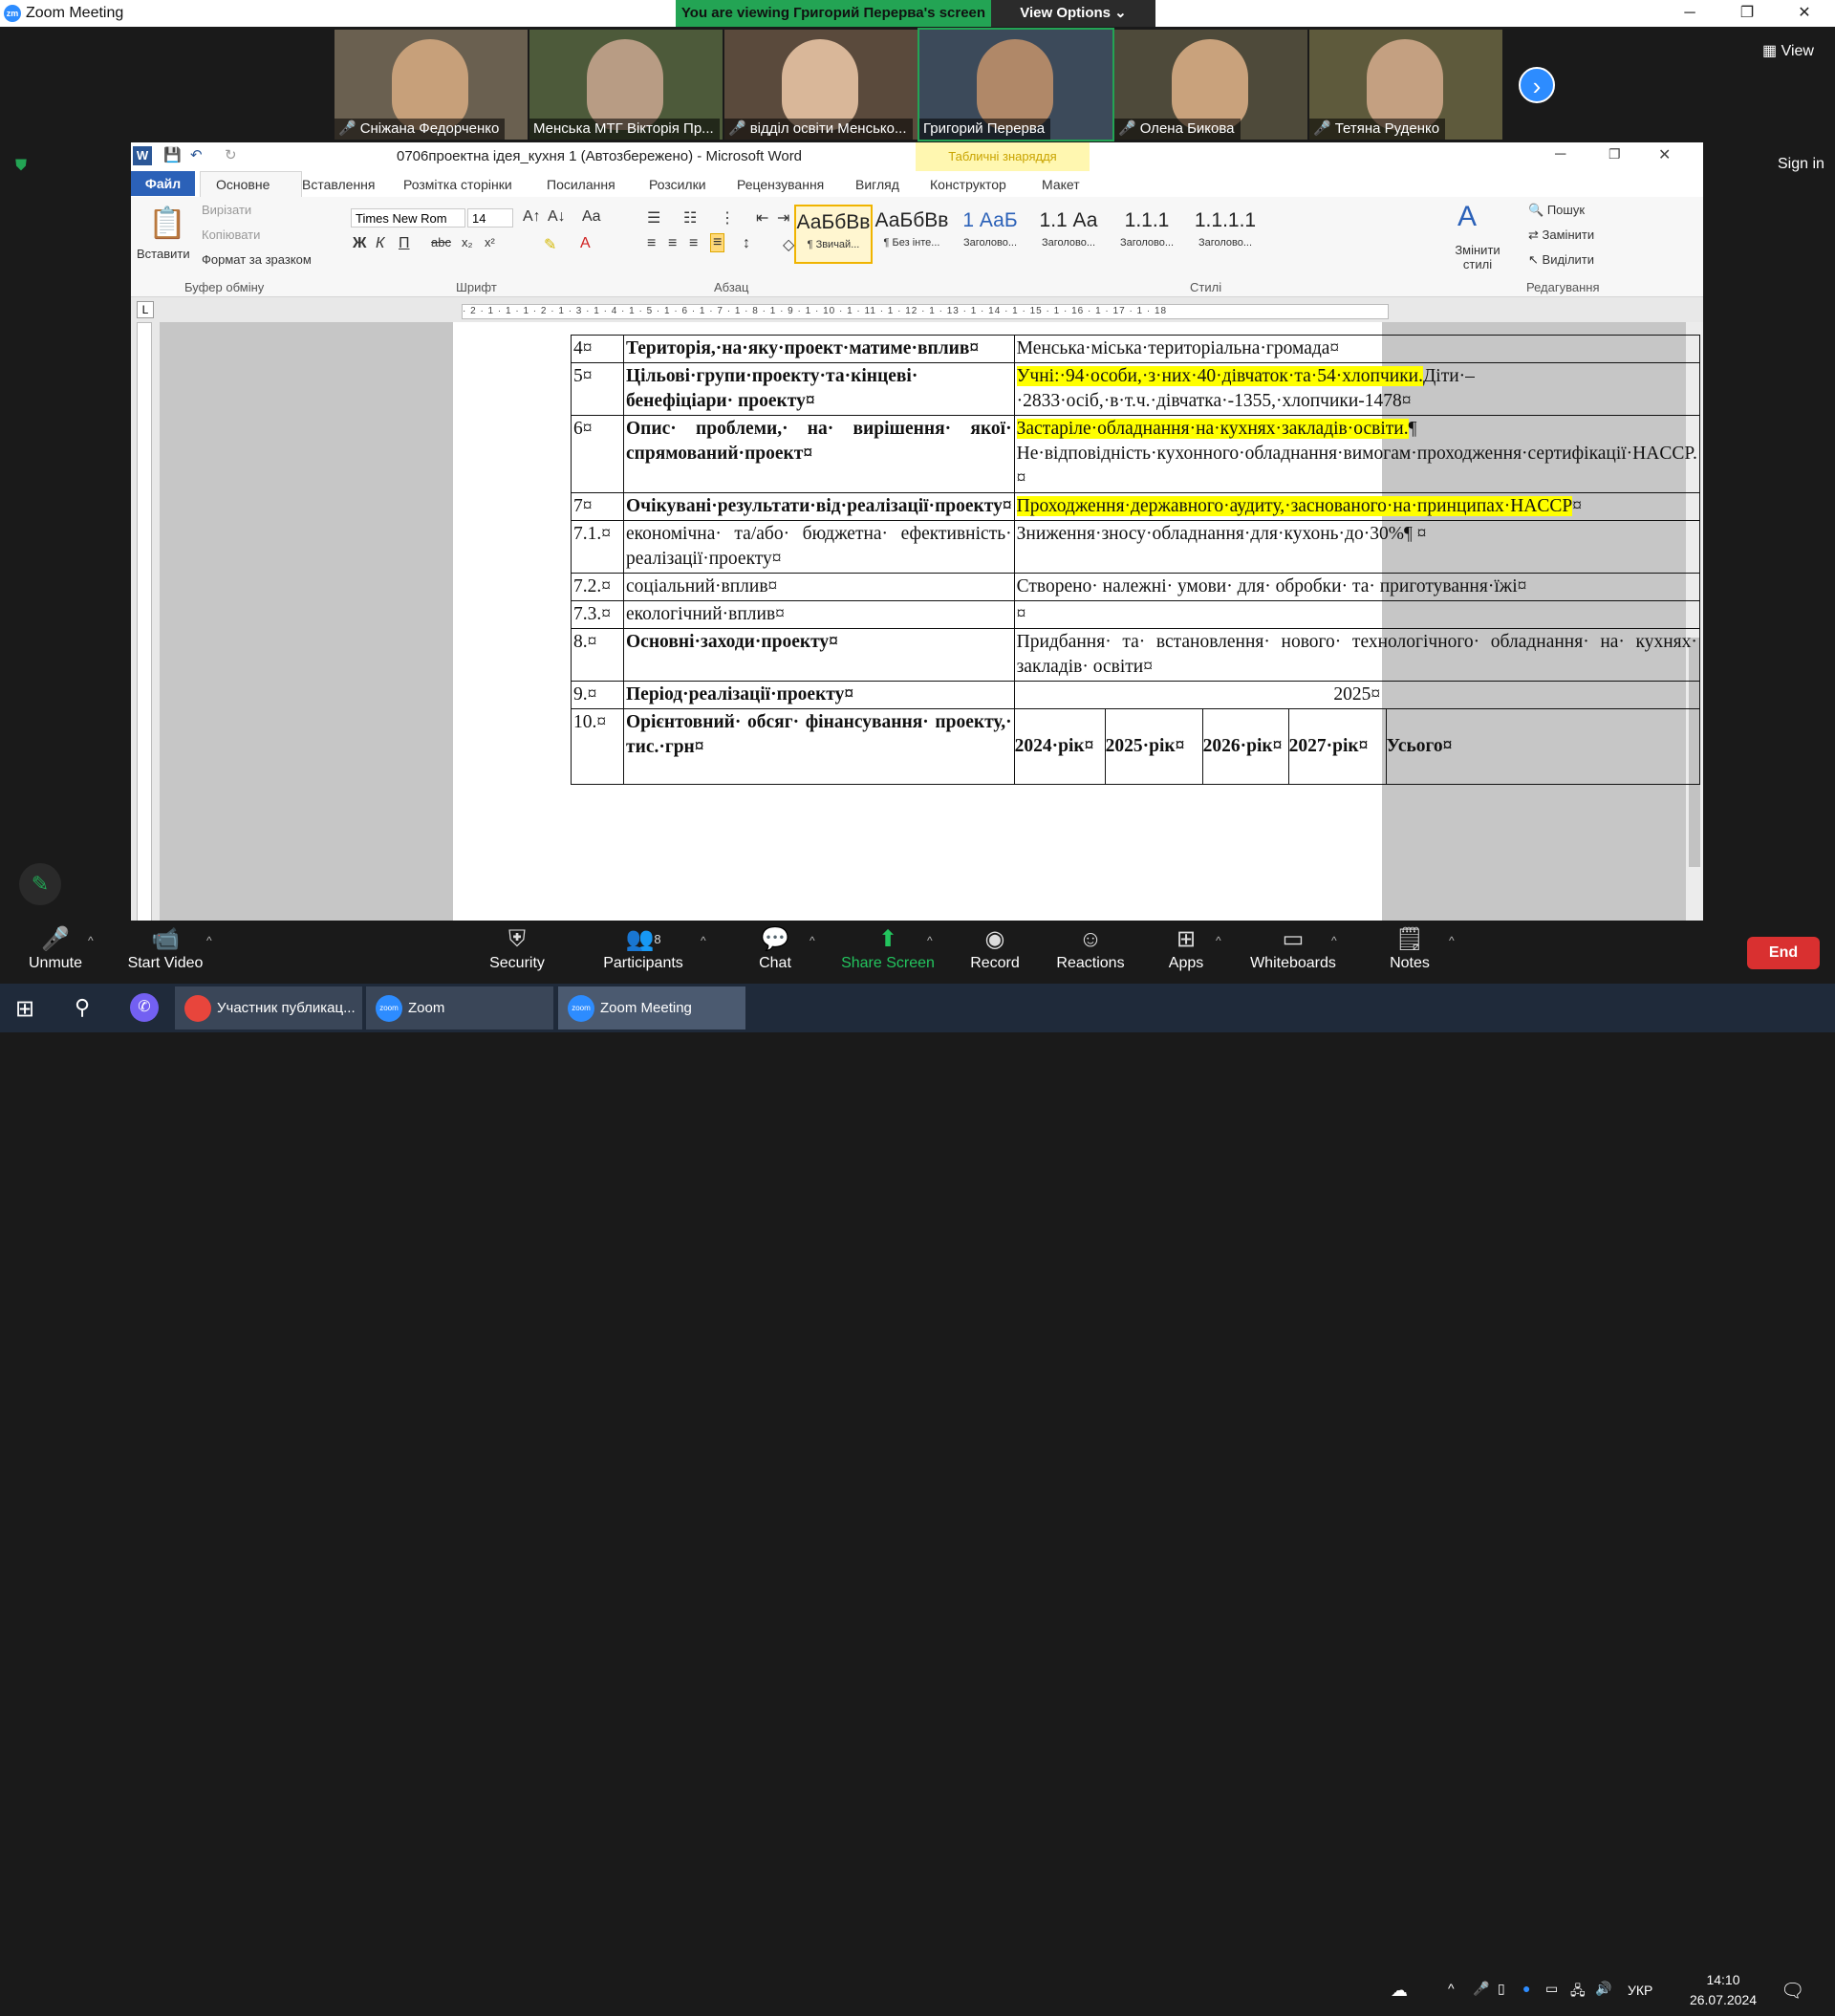  Describe the element at coordinates (457, 184) in the screenshot. I see `tab-page-layout: Розмітка сторінки` at that location.